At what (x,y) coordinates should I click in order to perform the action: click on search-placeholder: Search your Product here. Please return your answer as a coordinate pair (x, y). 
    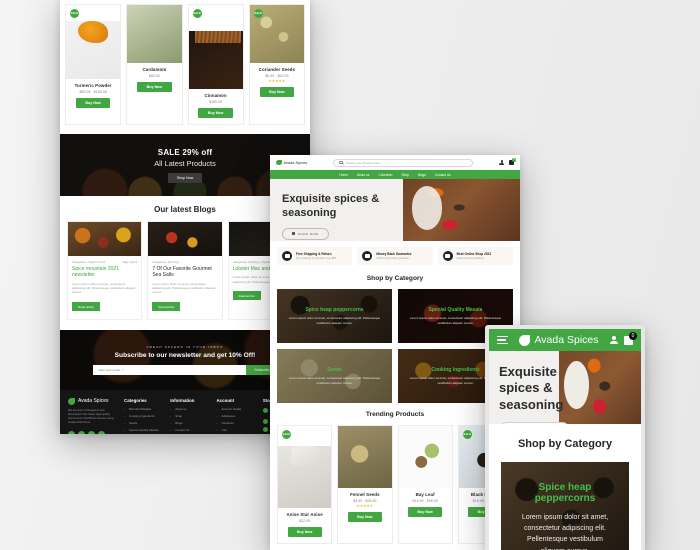
    Looking at the image, I should click on (363, 162).